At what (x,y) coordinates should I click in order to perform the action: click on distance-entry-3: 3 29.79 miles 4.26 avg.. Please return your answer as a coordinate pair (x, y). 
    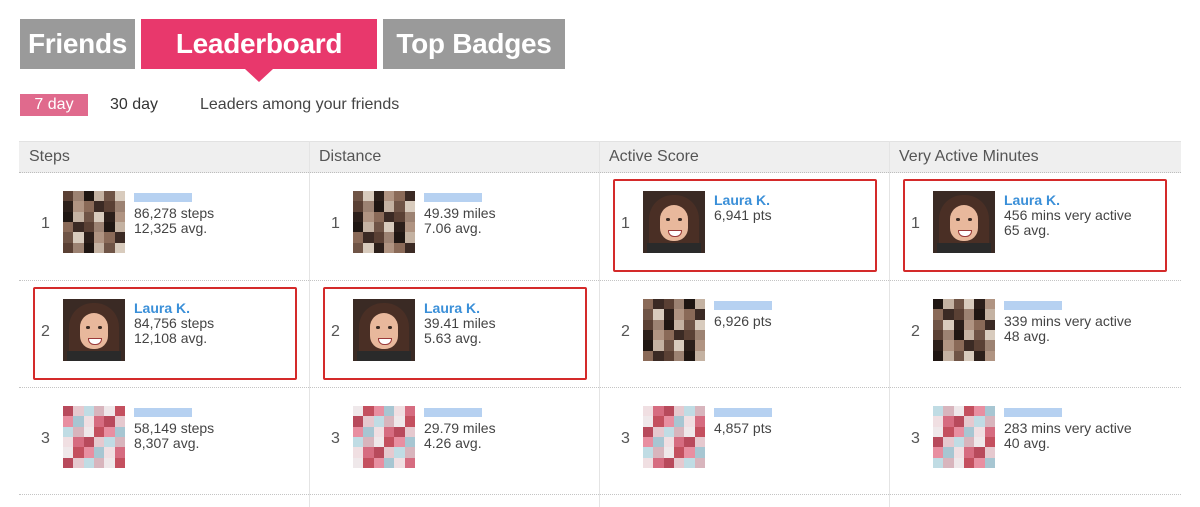
    Looking at the image, I should click on (454, 440).